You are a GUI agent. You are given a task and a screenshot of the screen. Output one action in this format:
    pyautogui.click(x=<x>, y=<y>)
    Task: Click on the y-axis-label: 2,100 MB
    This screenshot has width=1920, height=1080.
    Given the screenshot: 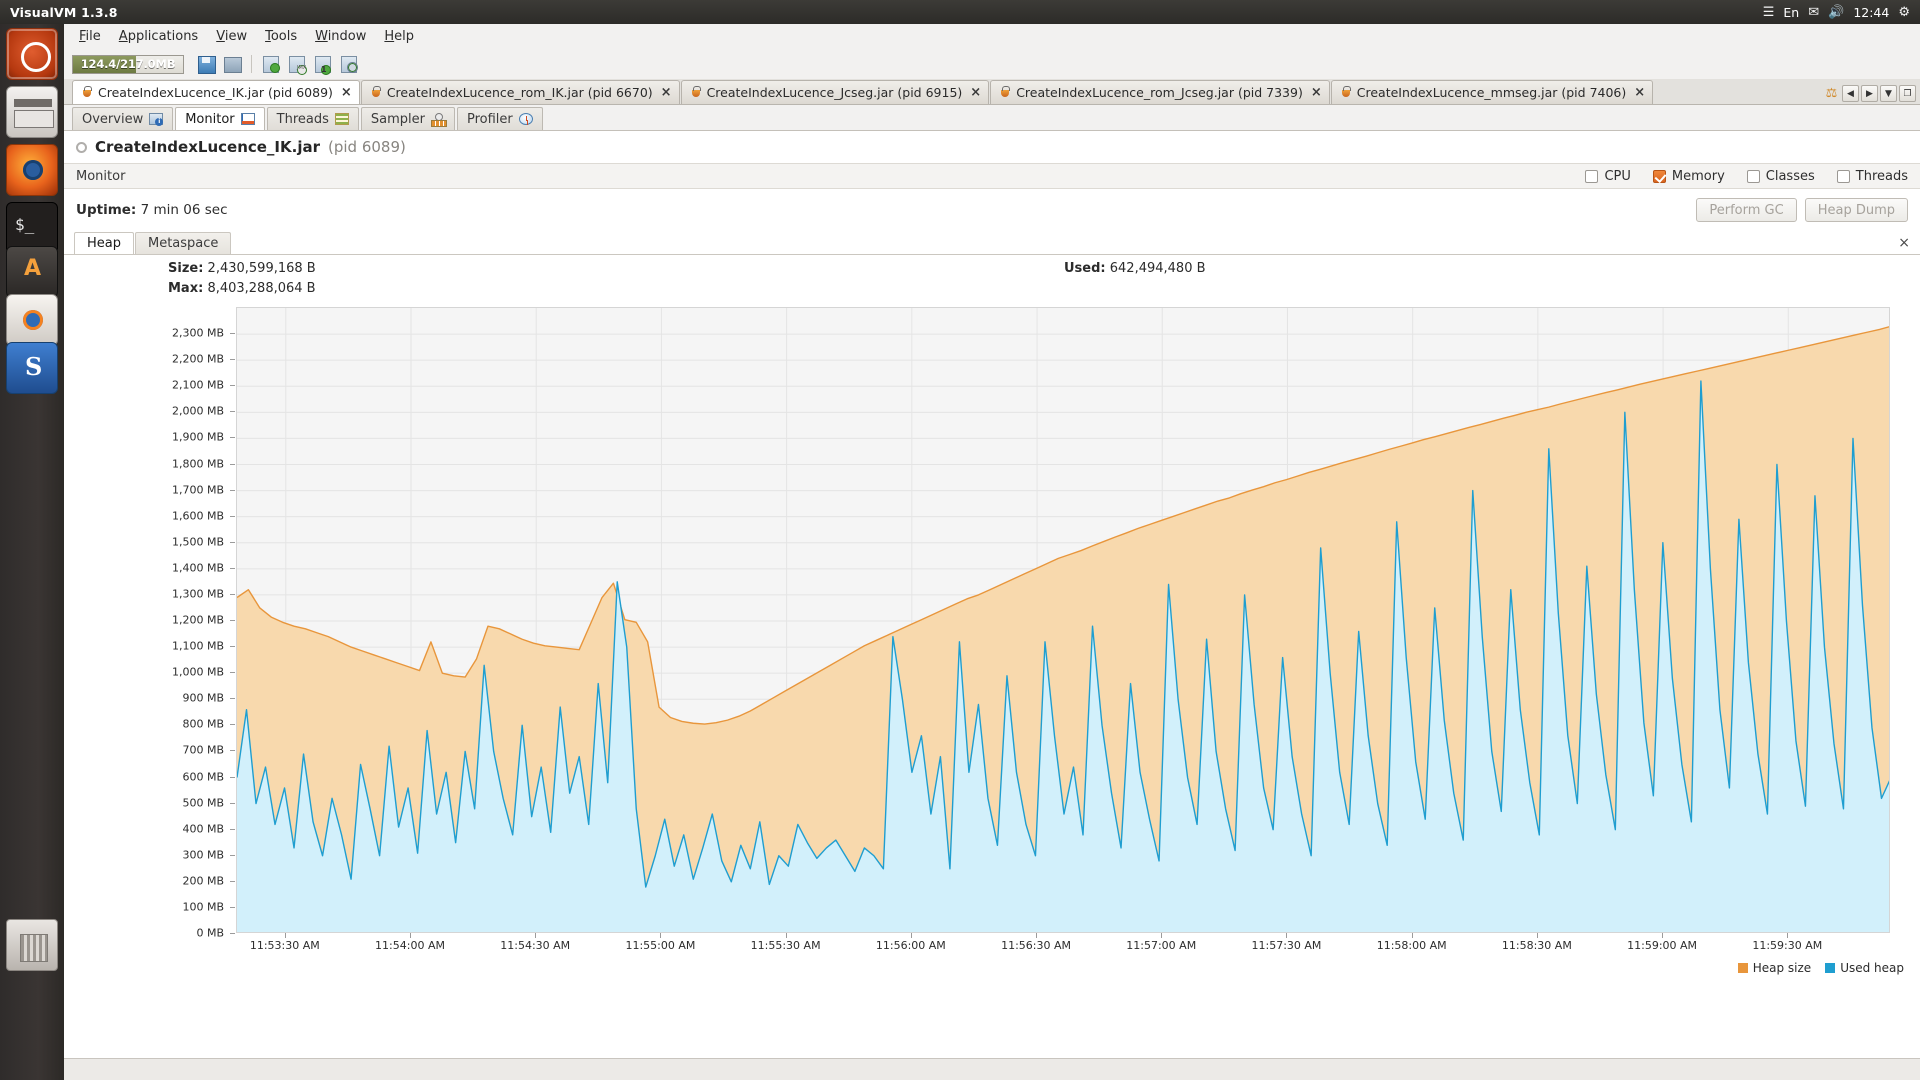 What is the action you would take?
    pyautogui.click(x=197, y=385)
    